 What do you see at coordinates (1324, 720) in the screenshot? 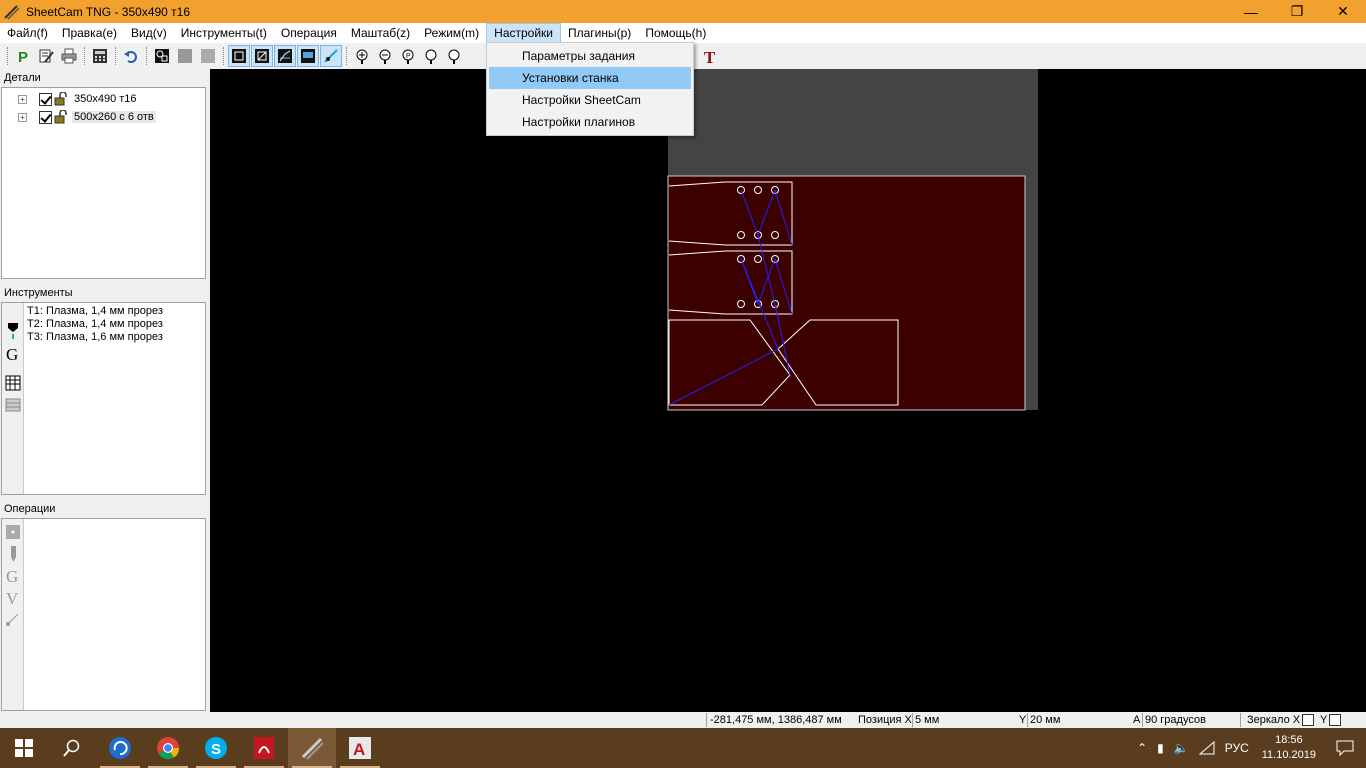
I see `mirror-y-label: Y` at bounding box center [1324, 720].